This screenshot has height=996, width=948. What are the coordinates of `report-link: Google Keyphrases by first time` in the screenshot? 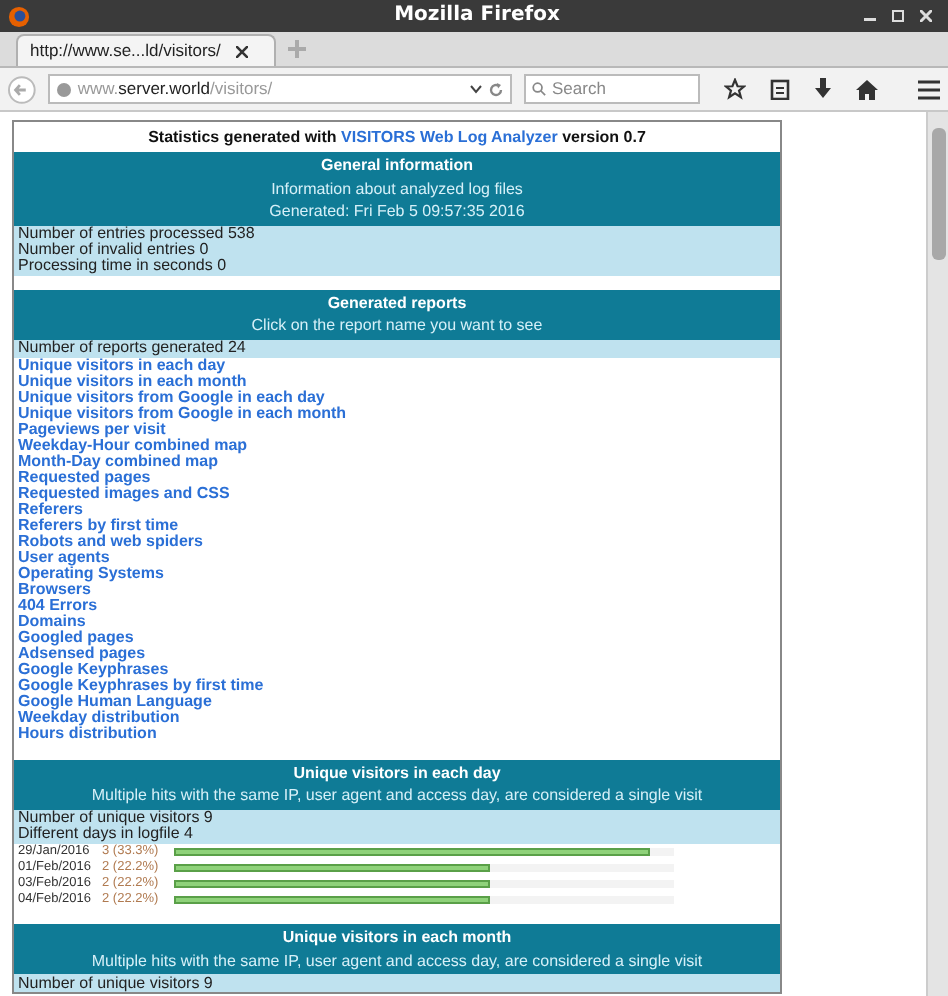 It's located at (141, 685).